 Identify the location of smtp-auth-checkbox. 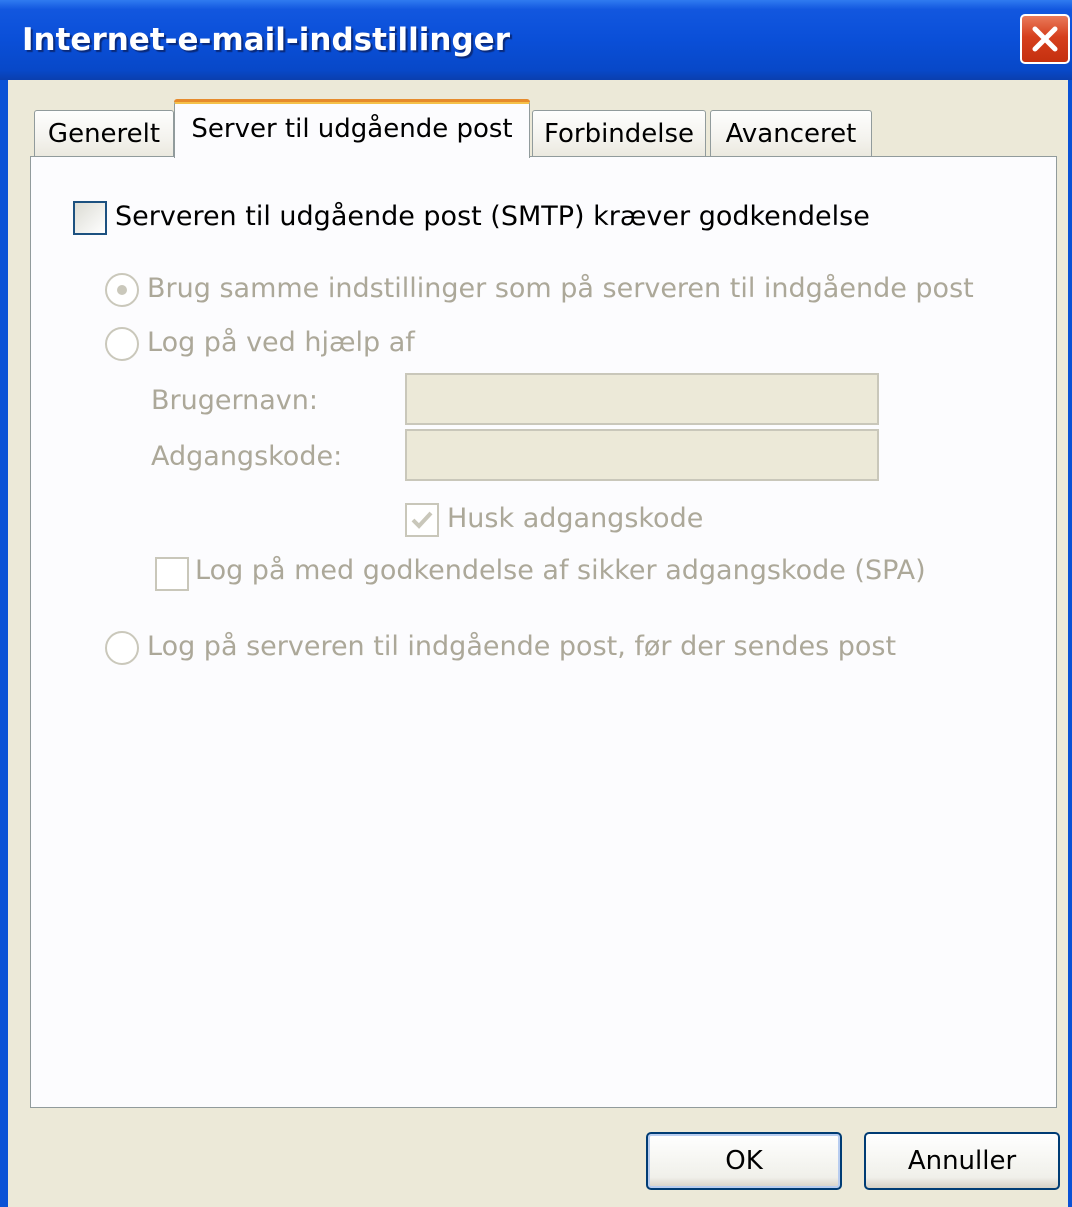
(90, 218).